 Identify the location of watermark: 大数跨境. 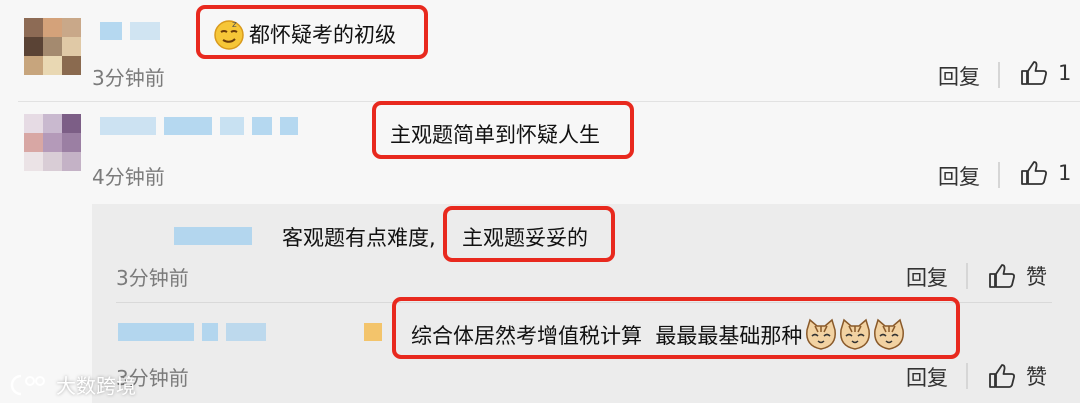
(72, 384).